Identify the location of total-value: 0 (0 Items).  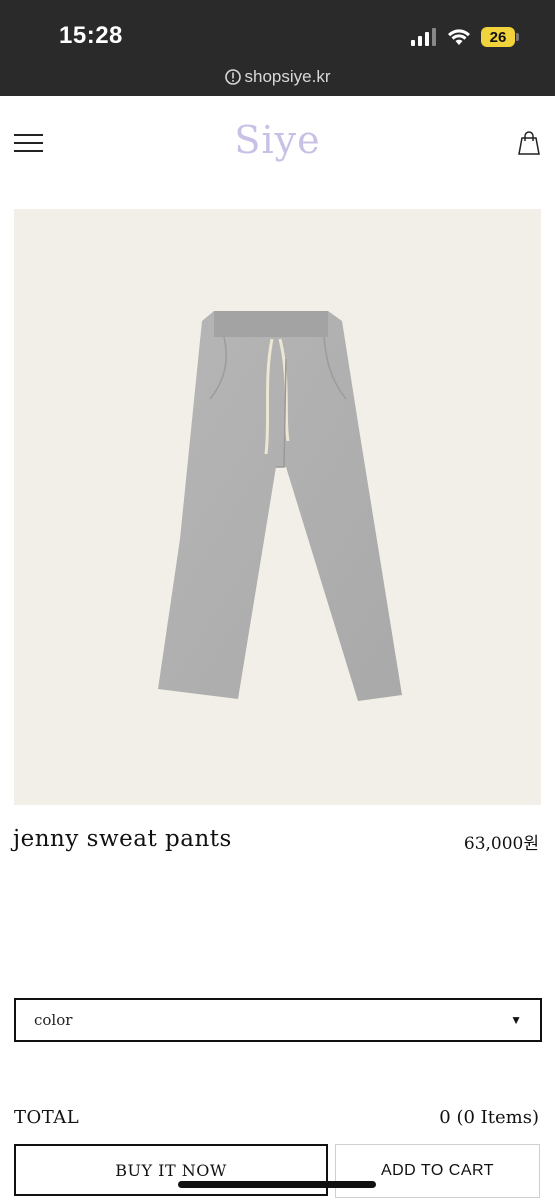
(489, 1117).